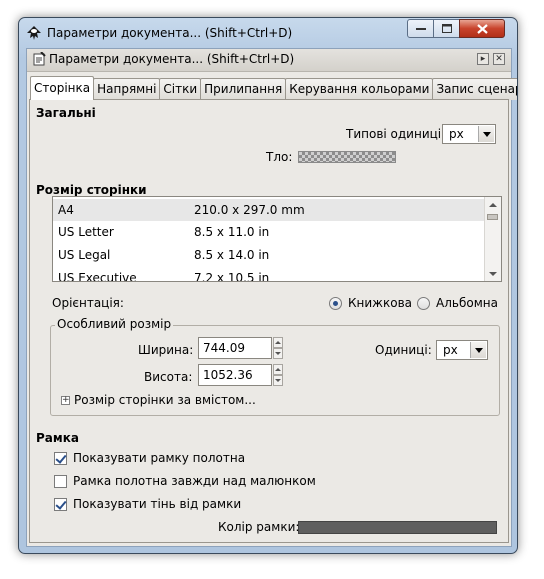 The image size is (544, 579). Describe the element at coordinates (450, 350) in the screenshot. I see `units-value: px` at that location.